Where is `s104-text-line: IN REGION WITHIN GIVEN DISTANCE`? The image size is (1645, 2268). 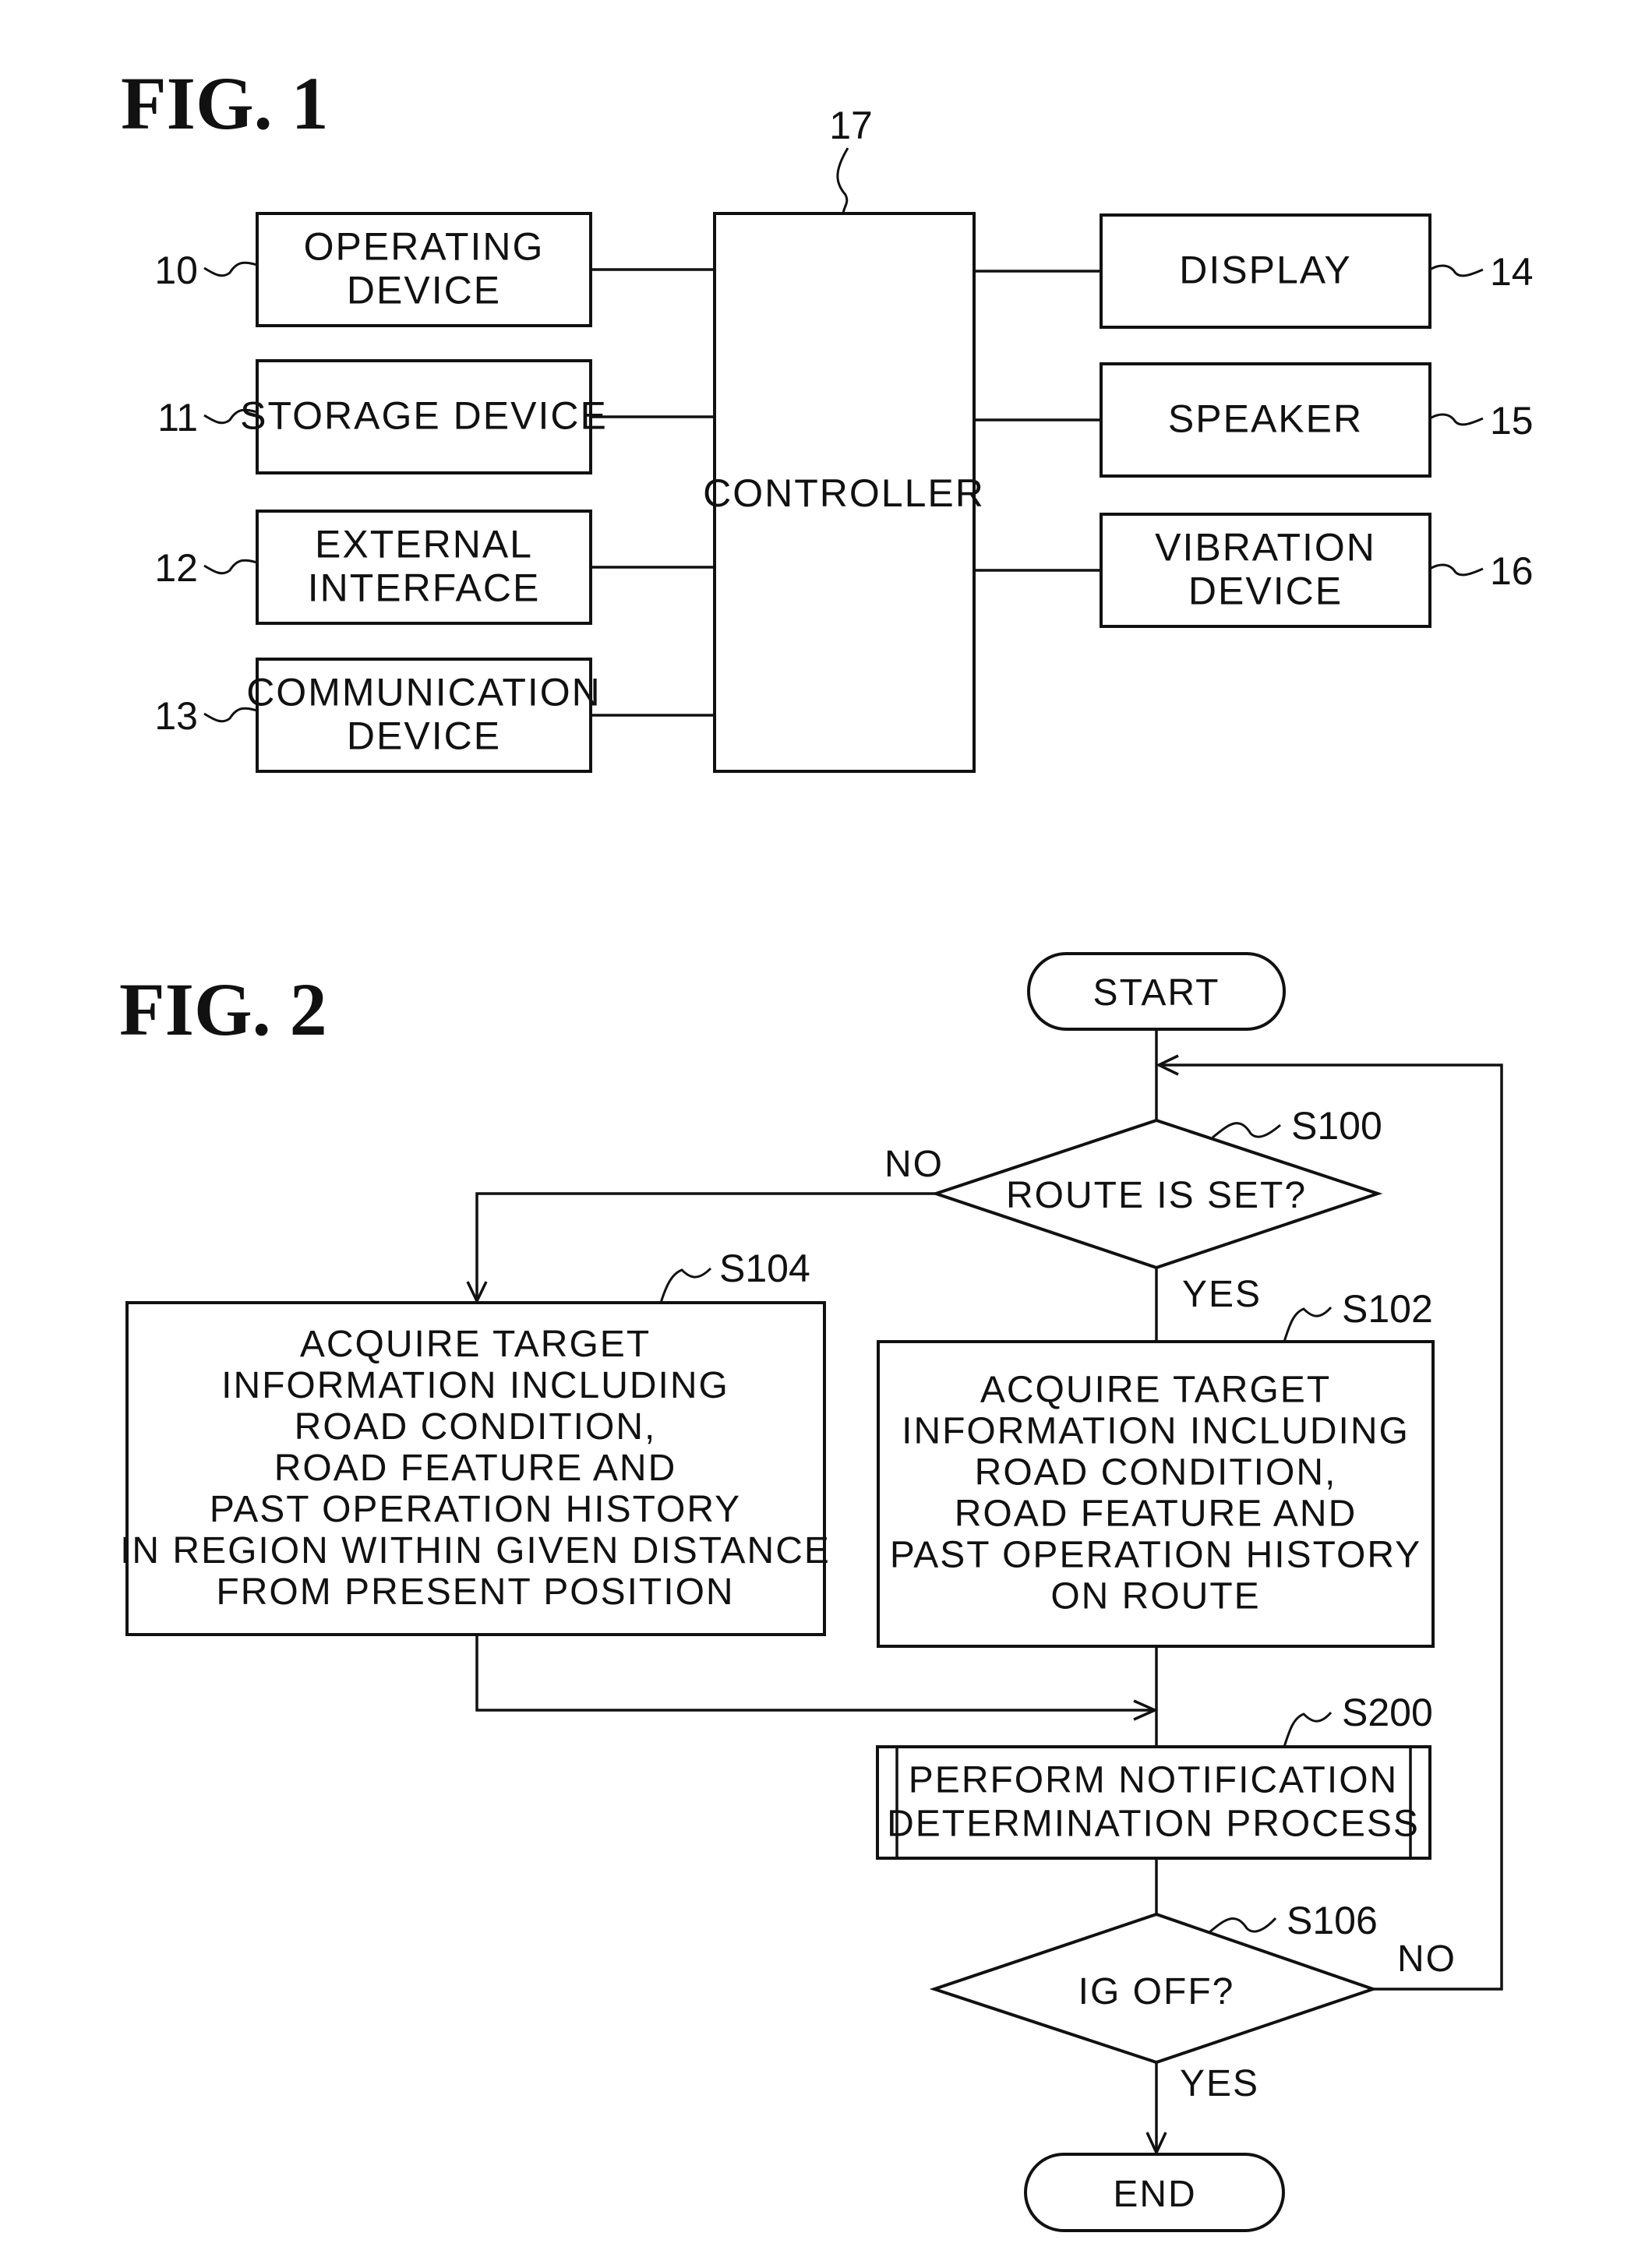
s104-text-line: IN REGION WITHIN GIVEN DISTANCE is located at coordinates (475, 1550).